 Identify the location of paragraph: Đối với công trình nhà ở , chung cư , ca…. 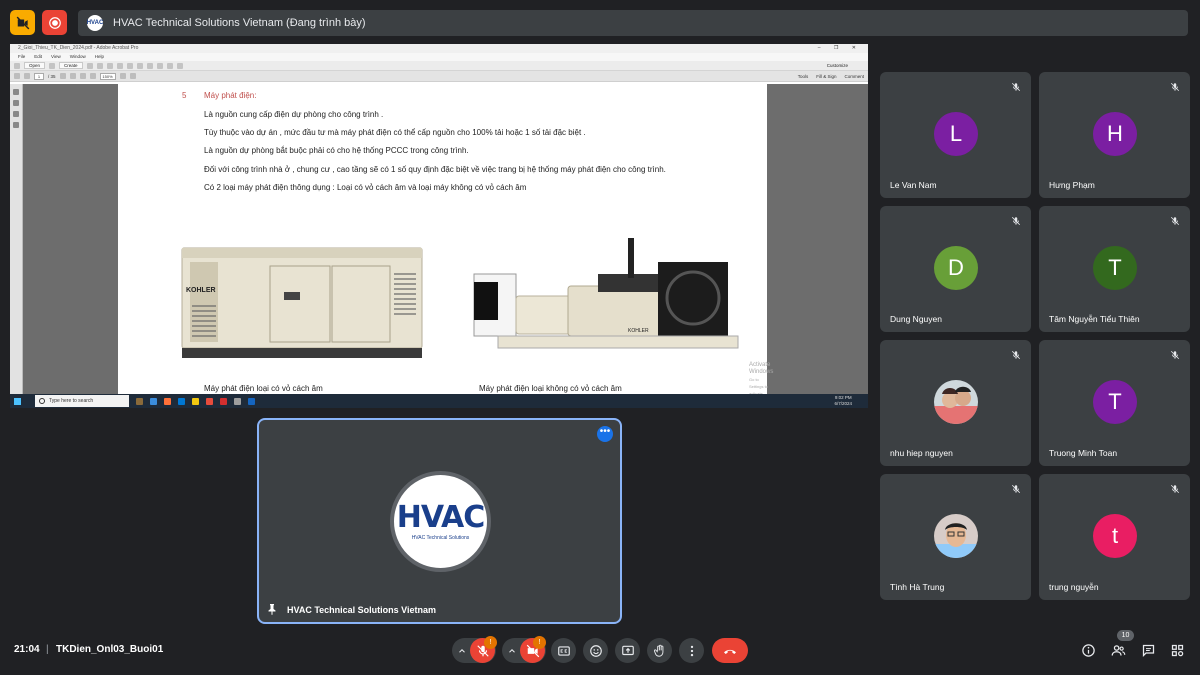
(435, 169).